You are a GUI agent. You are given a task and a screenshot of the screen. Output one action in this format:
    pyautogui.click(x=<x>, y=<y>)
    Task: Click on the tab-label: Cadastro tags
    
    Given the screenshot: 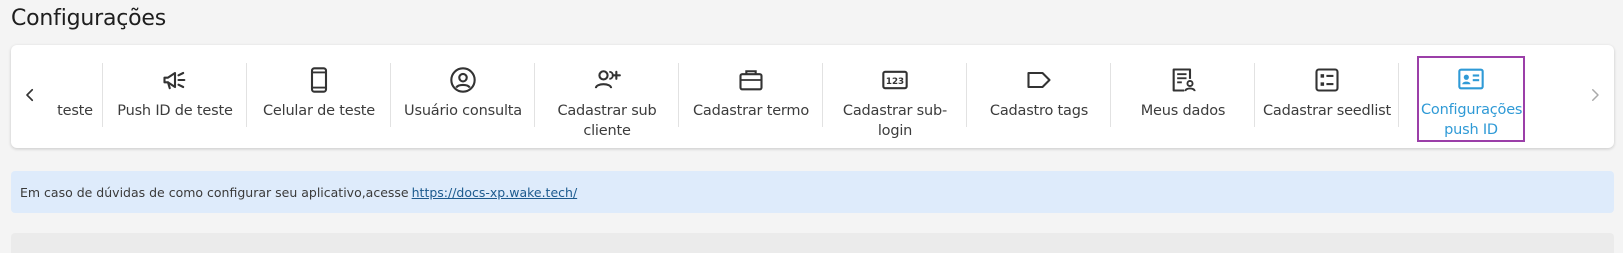 What is the action you would take?
    pyautogui.click(x=1039, y=111)
    